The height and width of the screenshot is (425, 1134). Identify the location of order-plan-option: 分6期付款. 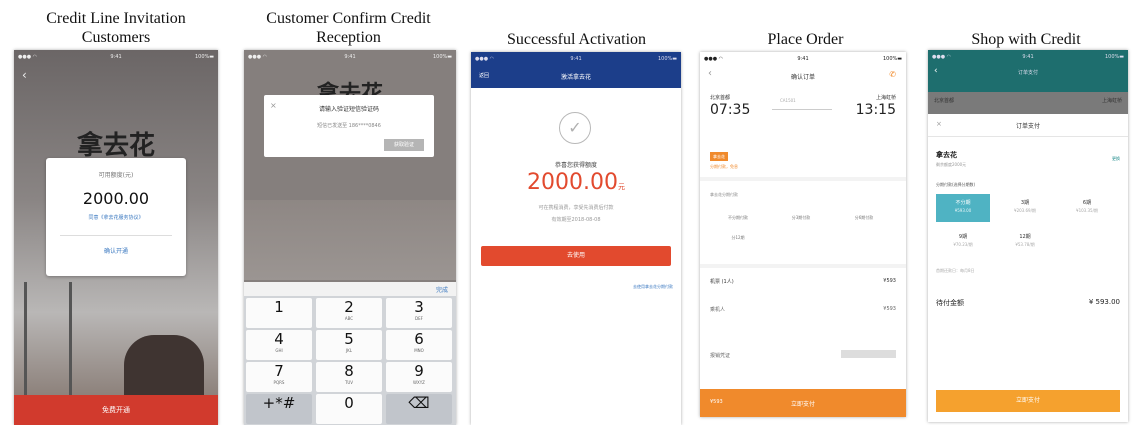
(864, 218).